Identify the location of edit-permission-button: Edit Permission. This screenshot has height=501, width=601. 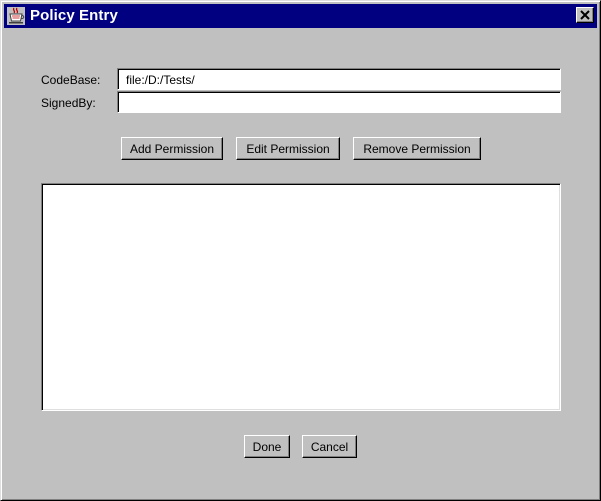
(288, 148).